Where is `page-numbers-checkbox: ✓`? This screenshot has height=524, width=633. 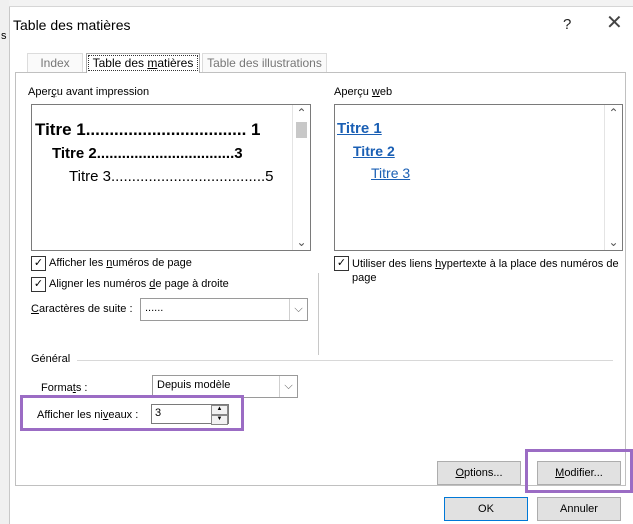 page-numbers-checkbox: ✓ is located at coordinates (38, 263).